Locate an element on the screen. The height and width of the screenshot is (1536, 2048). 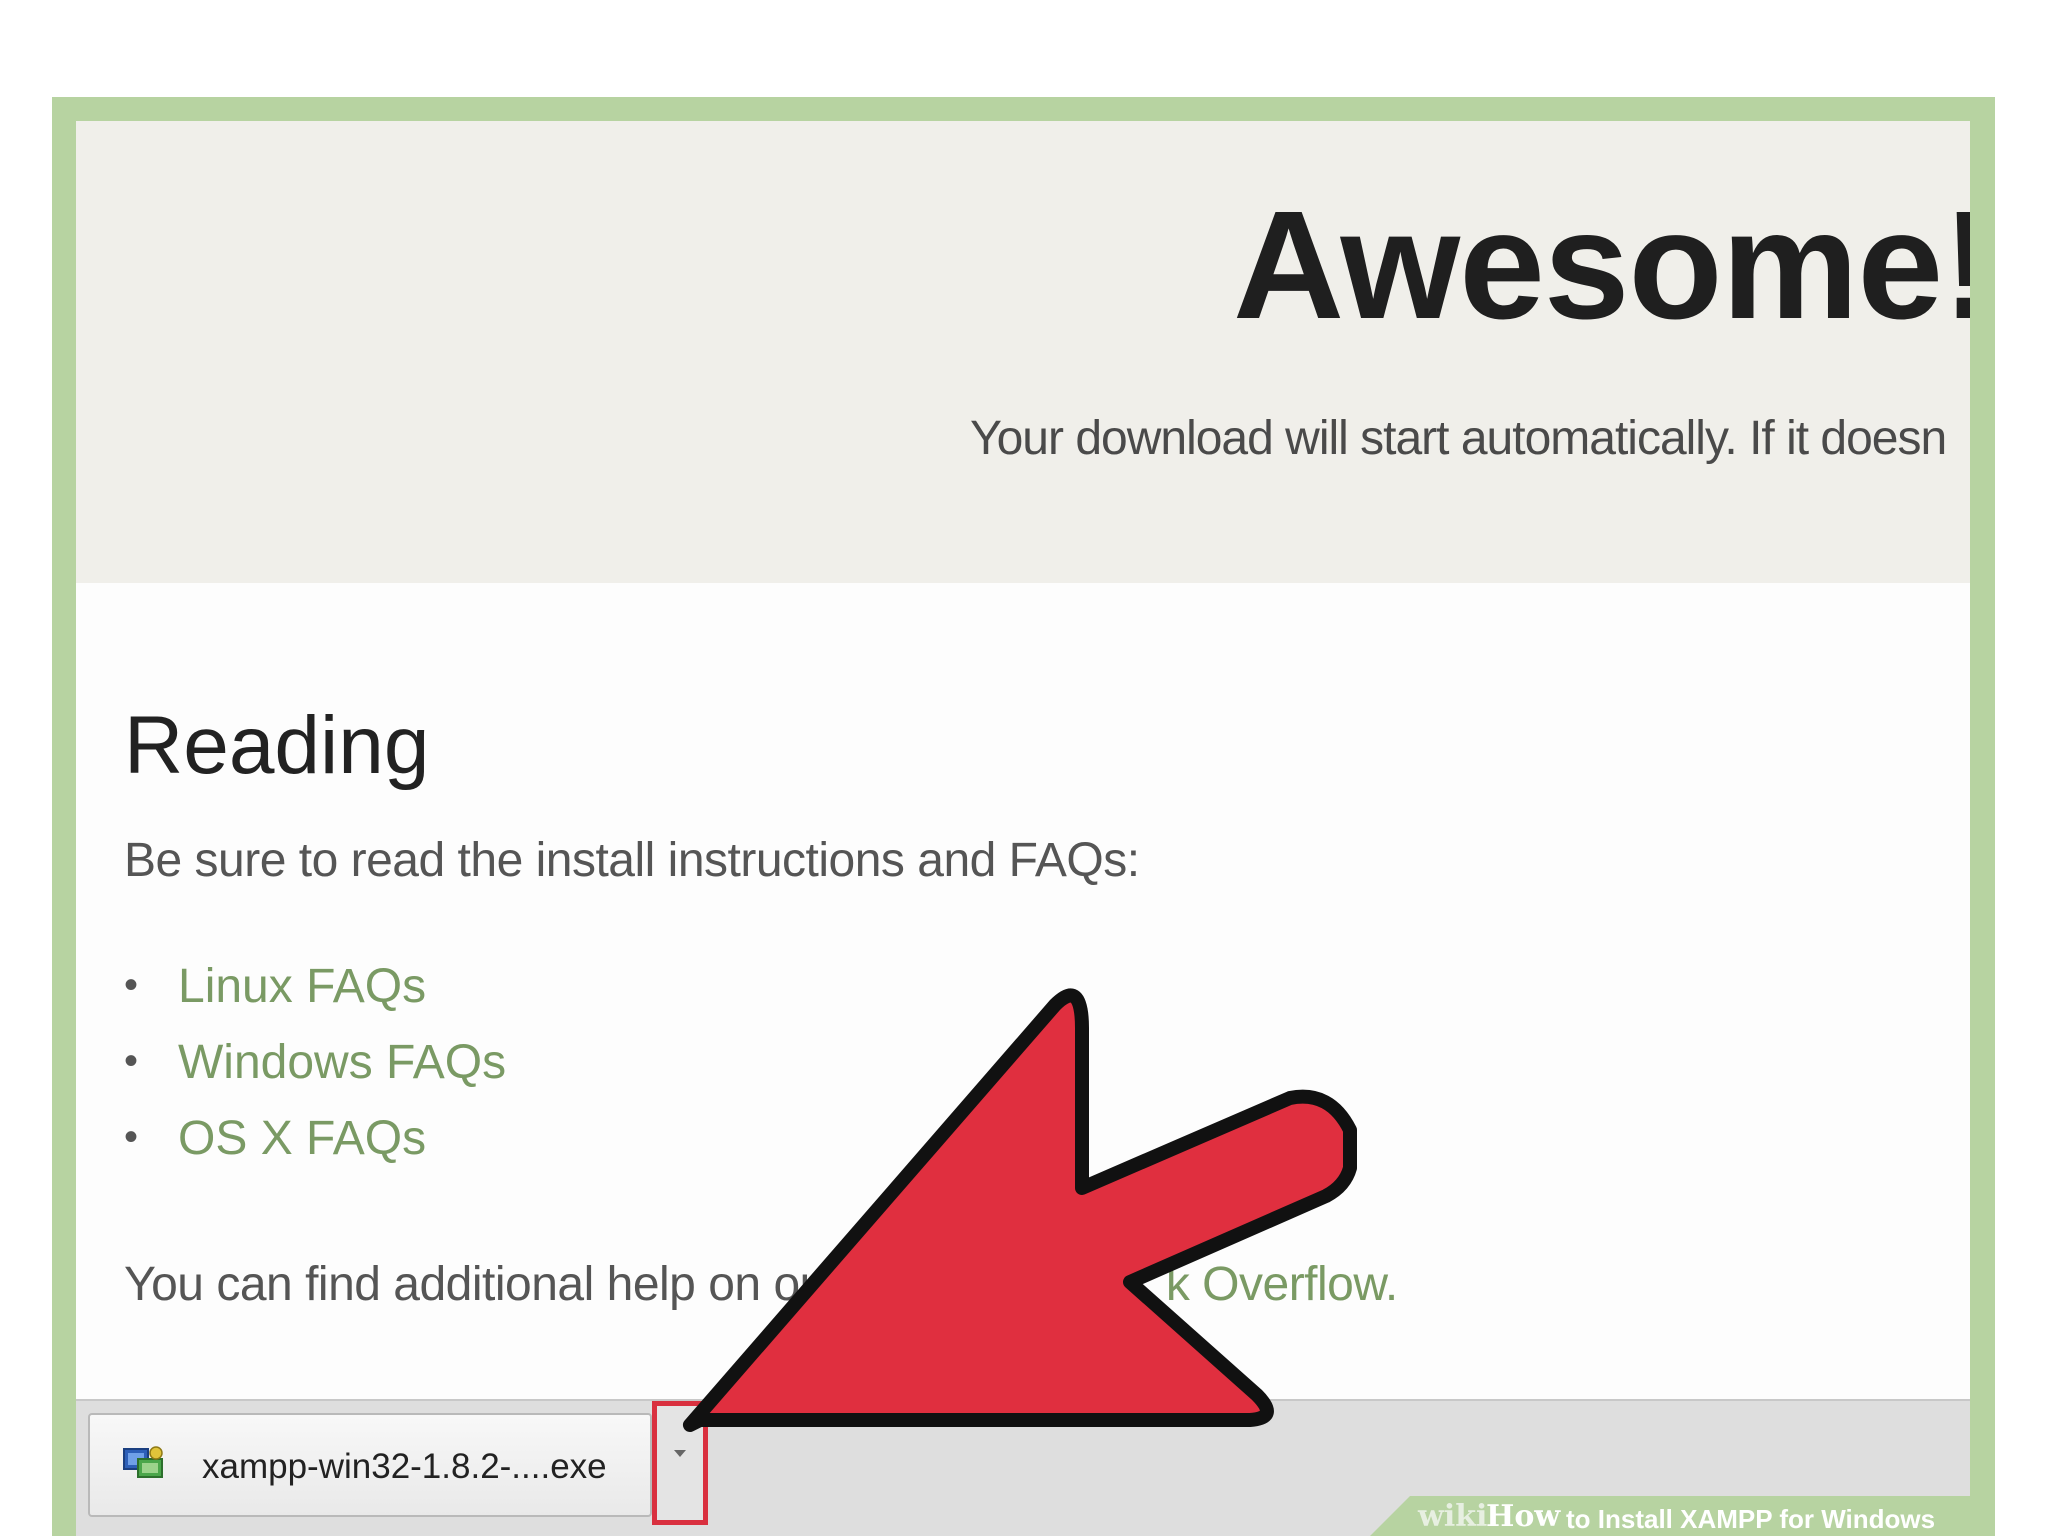
download-item: xampp-win32-1.8.2-....exe is located at coordinates (370, 1465).